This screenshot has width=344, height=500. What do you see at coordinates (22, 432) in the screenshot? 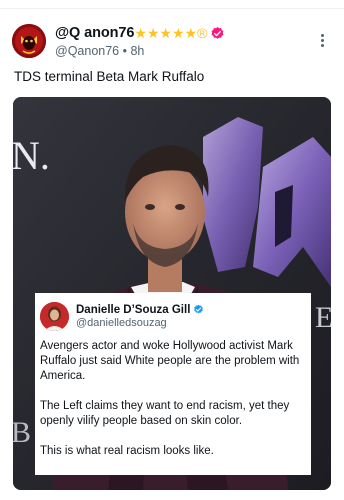
I see `backdrop-letters-bottom-left: B` at bounding box center [22, 432].